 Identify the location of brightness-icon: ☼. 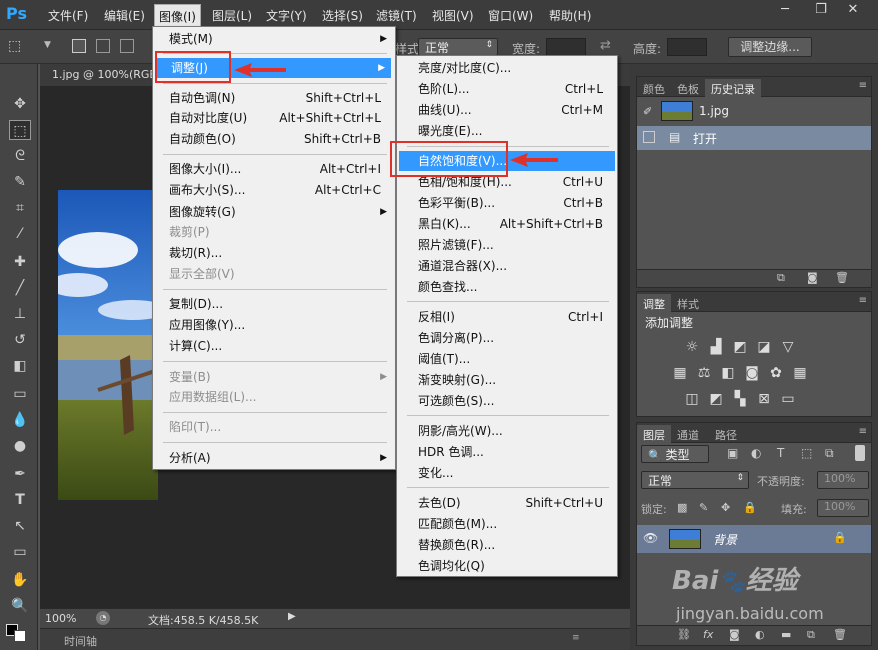
(692, 347).